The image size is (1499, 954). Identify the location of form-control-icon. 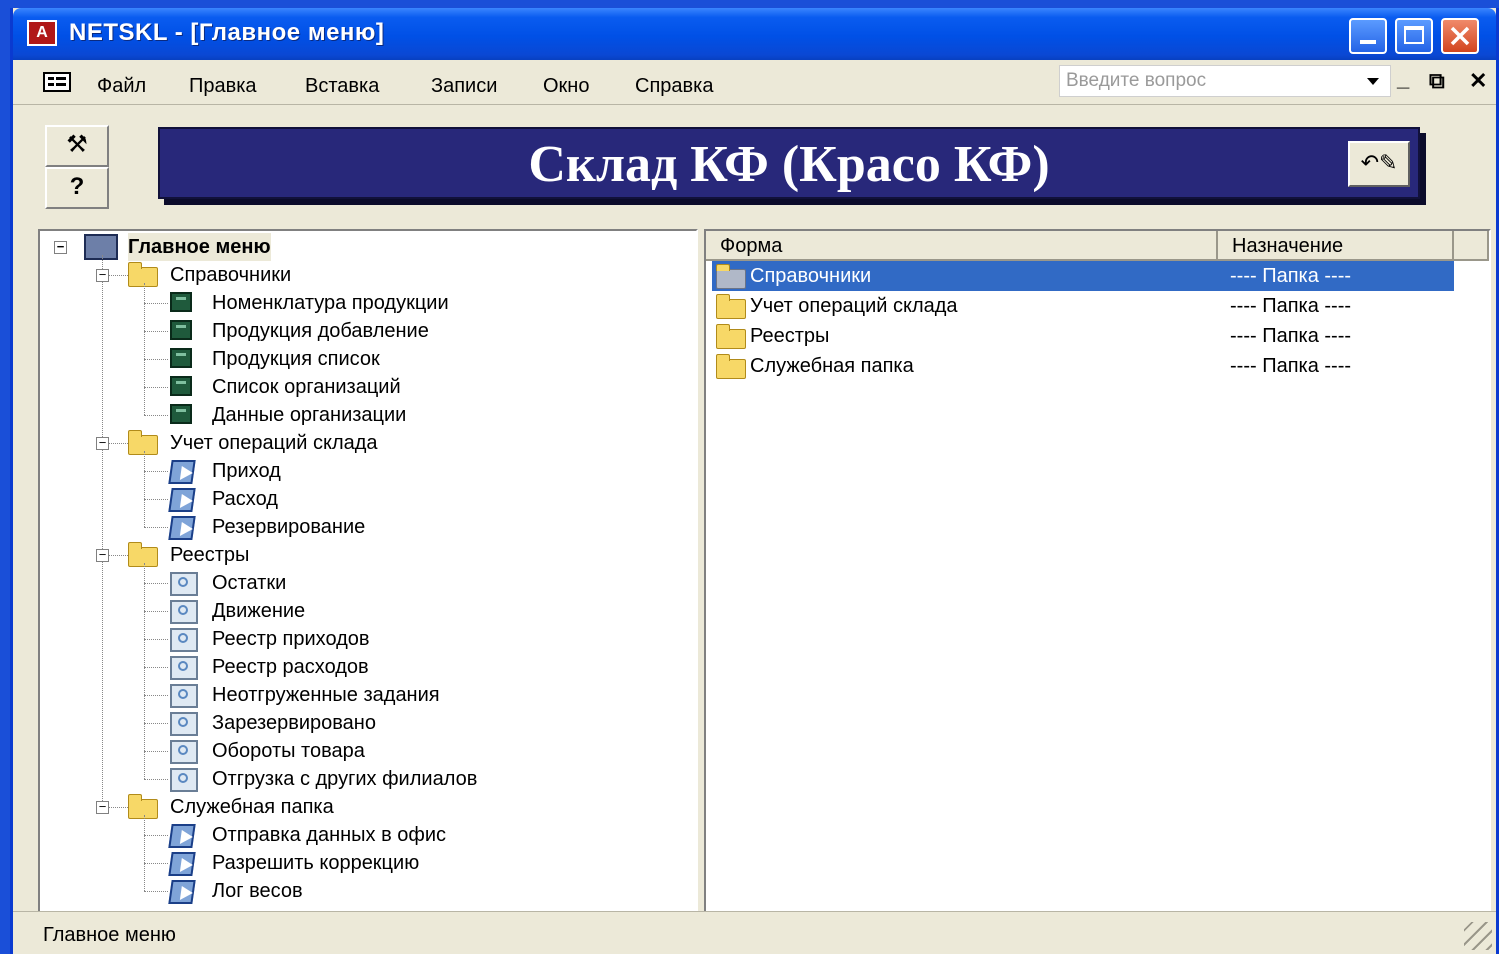
(57, 82).